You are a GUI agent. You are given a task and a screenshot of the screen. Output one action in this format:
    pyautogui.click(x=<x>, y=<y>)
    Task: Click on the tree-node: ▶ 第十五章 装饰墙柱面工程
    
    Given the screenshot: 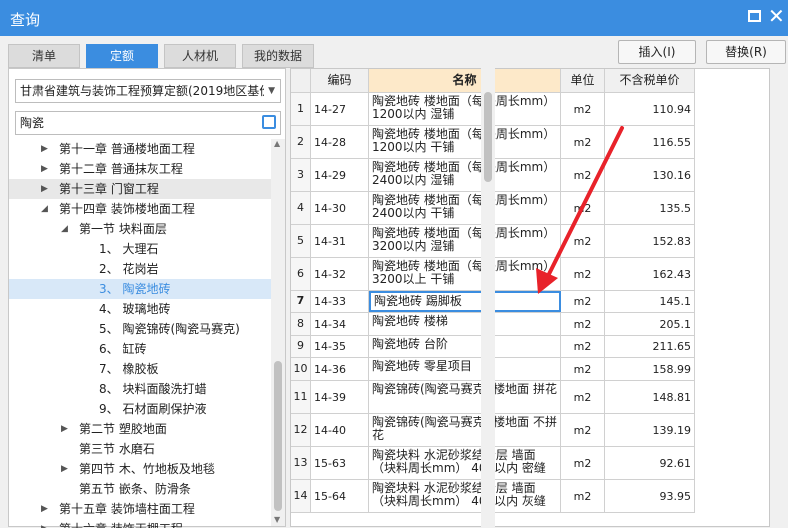 What is the action you would take?
    pyautogui.click(x=140, y=509)
    